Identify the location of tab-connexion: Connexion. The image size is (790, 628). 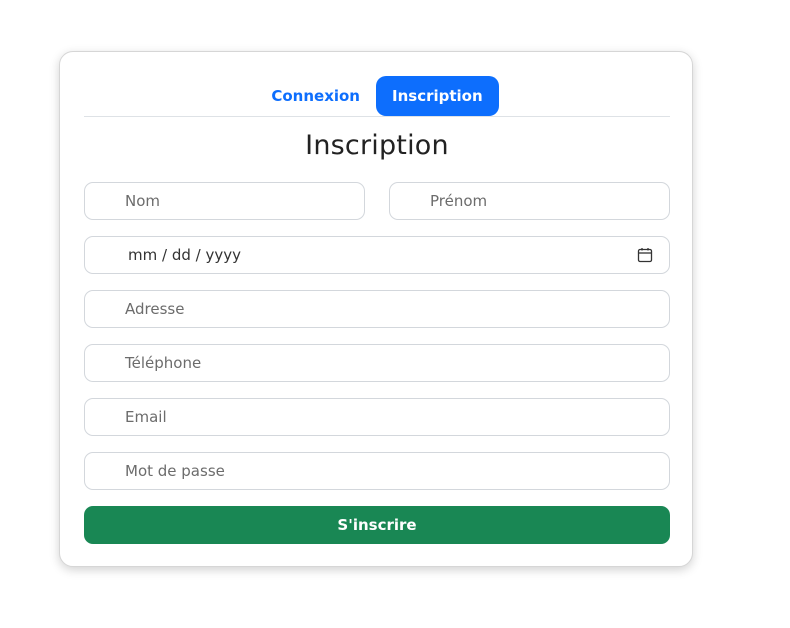
(315, 96).